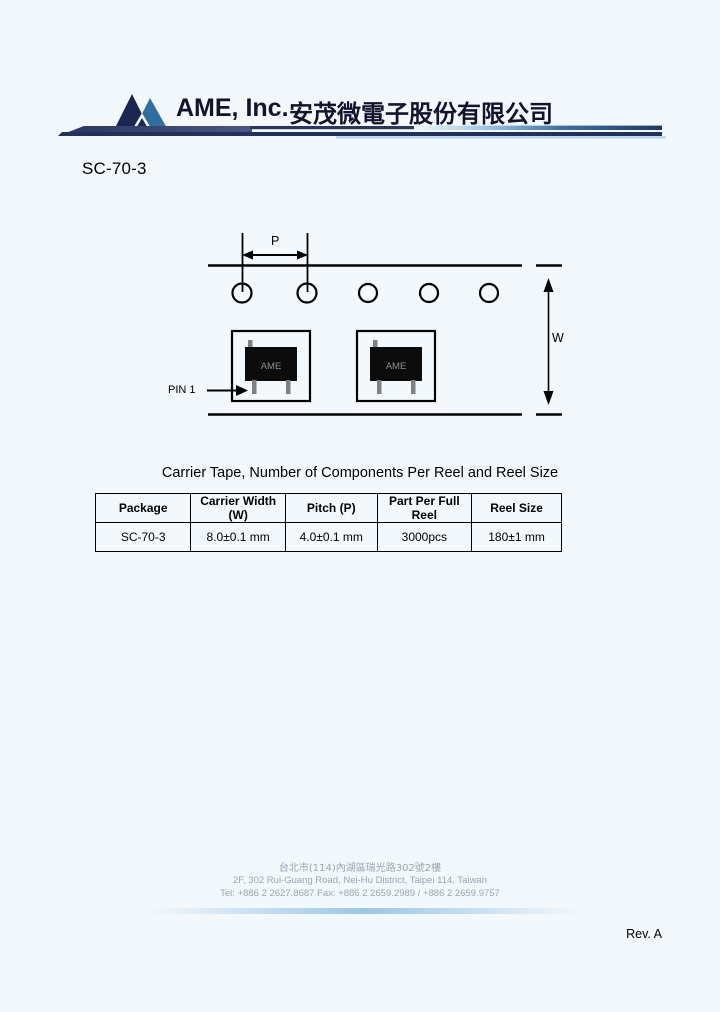 The height and width of the screenshot is (1012, 720). What do you see at coordinates (424, 537) in the screenshot?
I see `cell-part-per-full-reel: 3000pcs` at bounding box center [424, 537].